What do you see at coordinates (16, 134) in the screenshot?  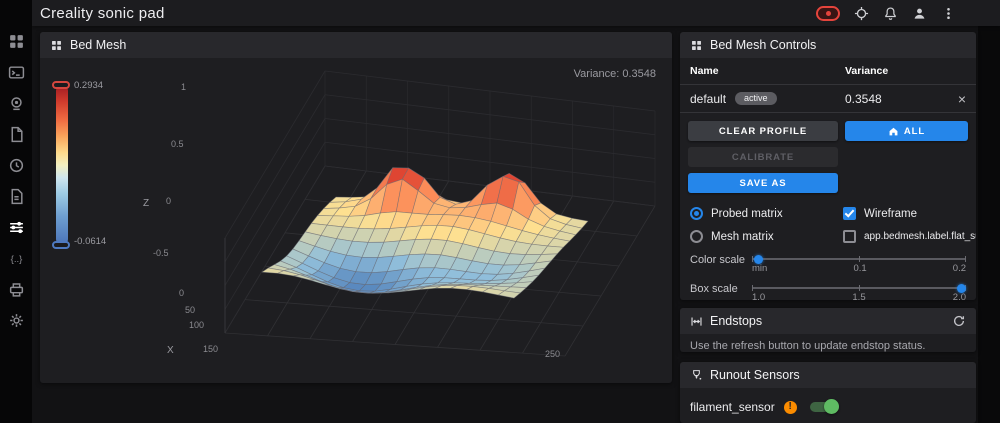 I see `sidebar-item-jobs` at bounding box center [16, 134].